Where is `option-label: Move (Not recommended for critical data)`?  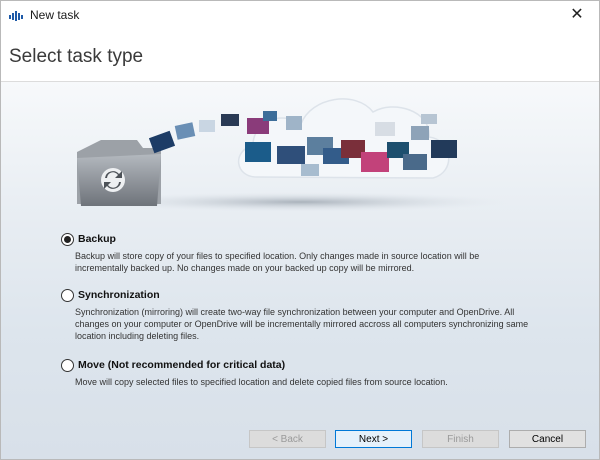 option-label: Move (Not recommended for critical data) is located at coordinates (182, 365).